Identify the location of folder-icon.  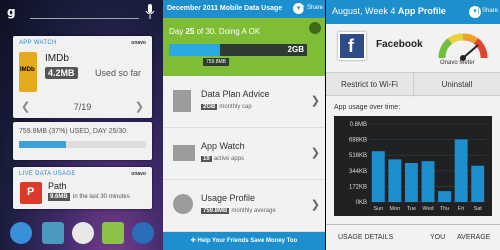
(184, 153).